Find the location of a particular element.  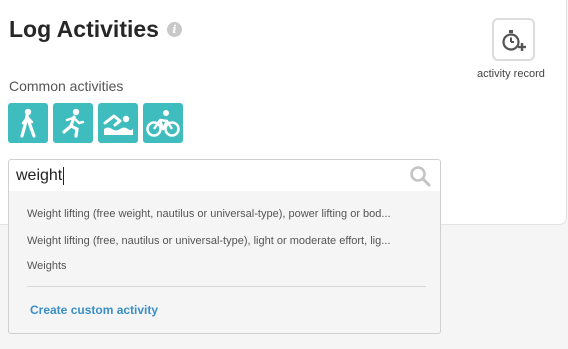

activity-record-label: activity record is located at coordinates (511, 74).